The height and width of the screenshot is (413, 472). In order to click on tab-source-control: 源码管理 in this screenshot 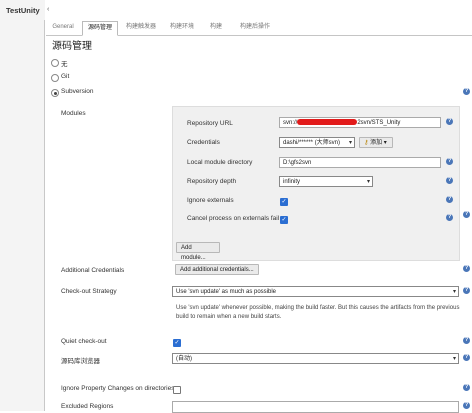, I will do `click(100, 28)`.